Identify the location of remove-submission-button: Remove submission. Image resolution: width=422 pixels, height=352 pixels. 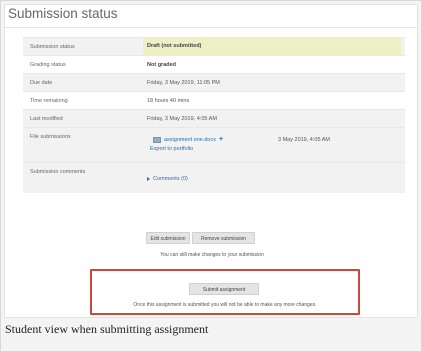
(223, 238).